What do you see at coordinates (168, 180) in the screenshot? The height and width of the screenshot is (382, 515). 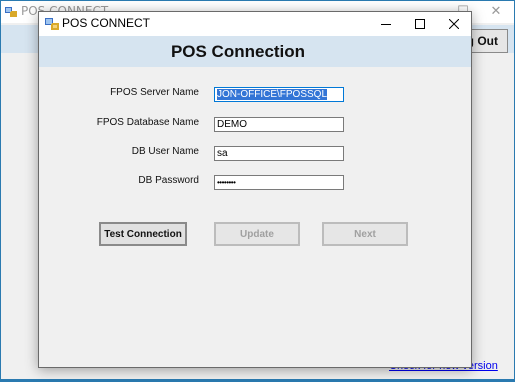 I see `db-password-label: DB Password` at bounding box center [168, 180].